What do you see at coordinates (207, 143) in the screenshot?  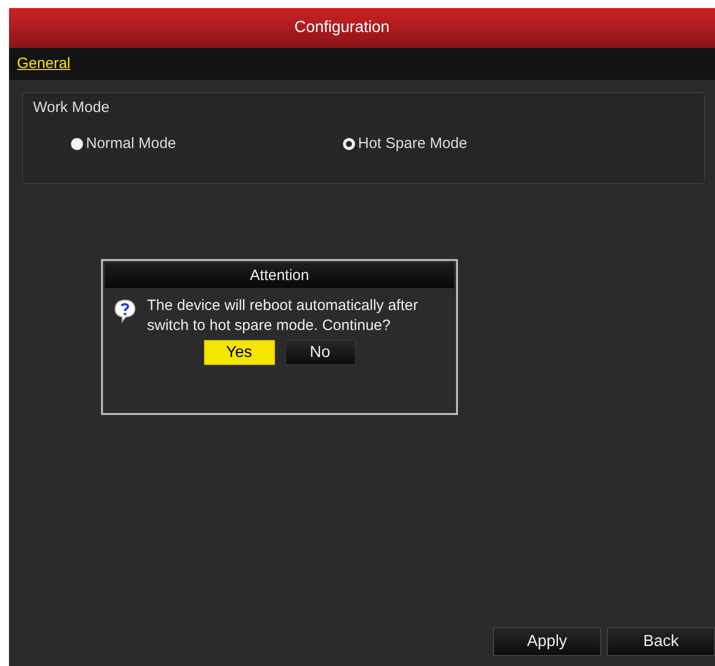 I see `radio-option: Normal Mode` at bounding box center [207, 143].